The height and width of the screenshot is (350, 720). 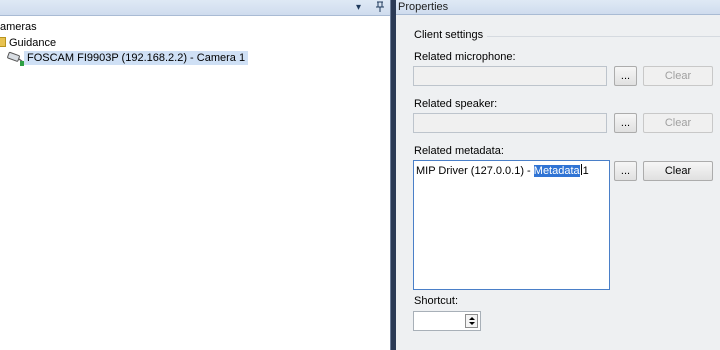 I want to click on camera-icon, so click(x=16, y=58).